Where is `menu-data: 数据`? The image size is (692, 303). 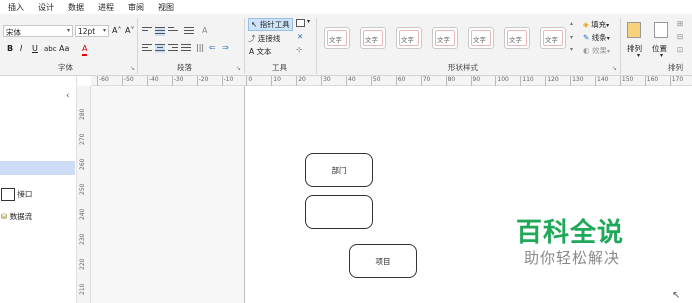
menu-data: 数据 is located at coordinates (76, 7).